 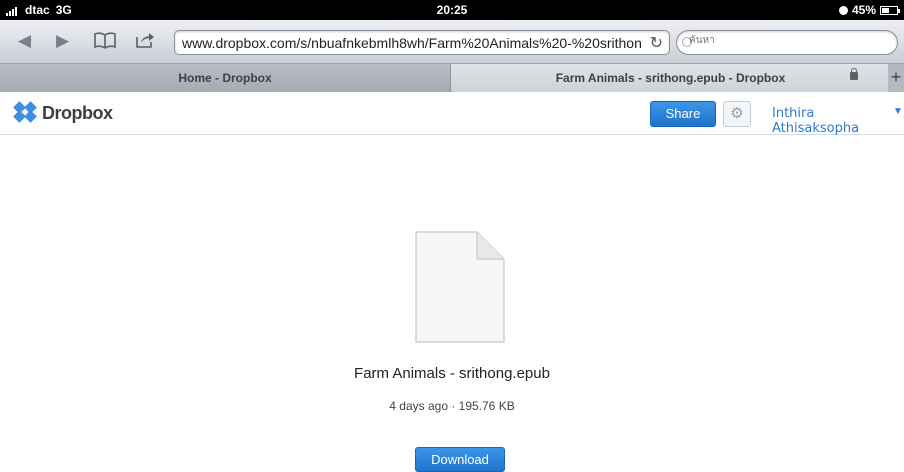 What do you see at coordinates (460, 287) in the screenshot?
I see `file-icon` at bounding box center [460, 287].